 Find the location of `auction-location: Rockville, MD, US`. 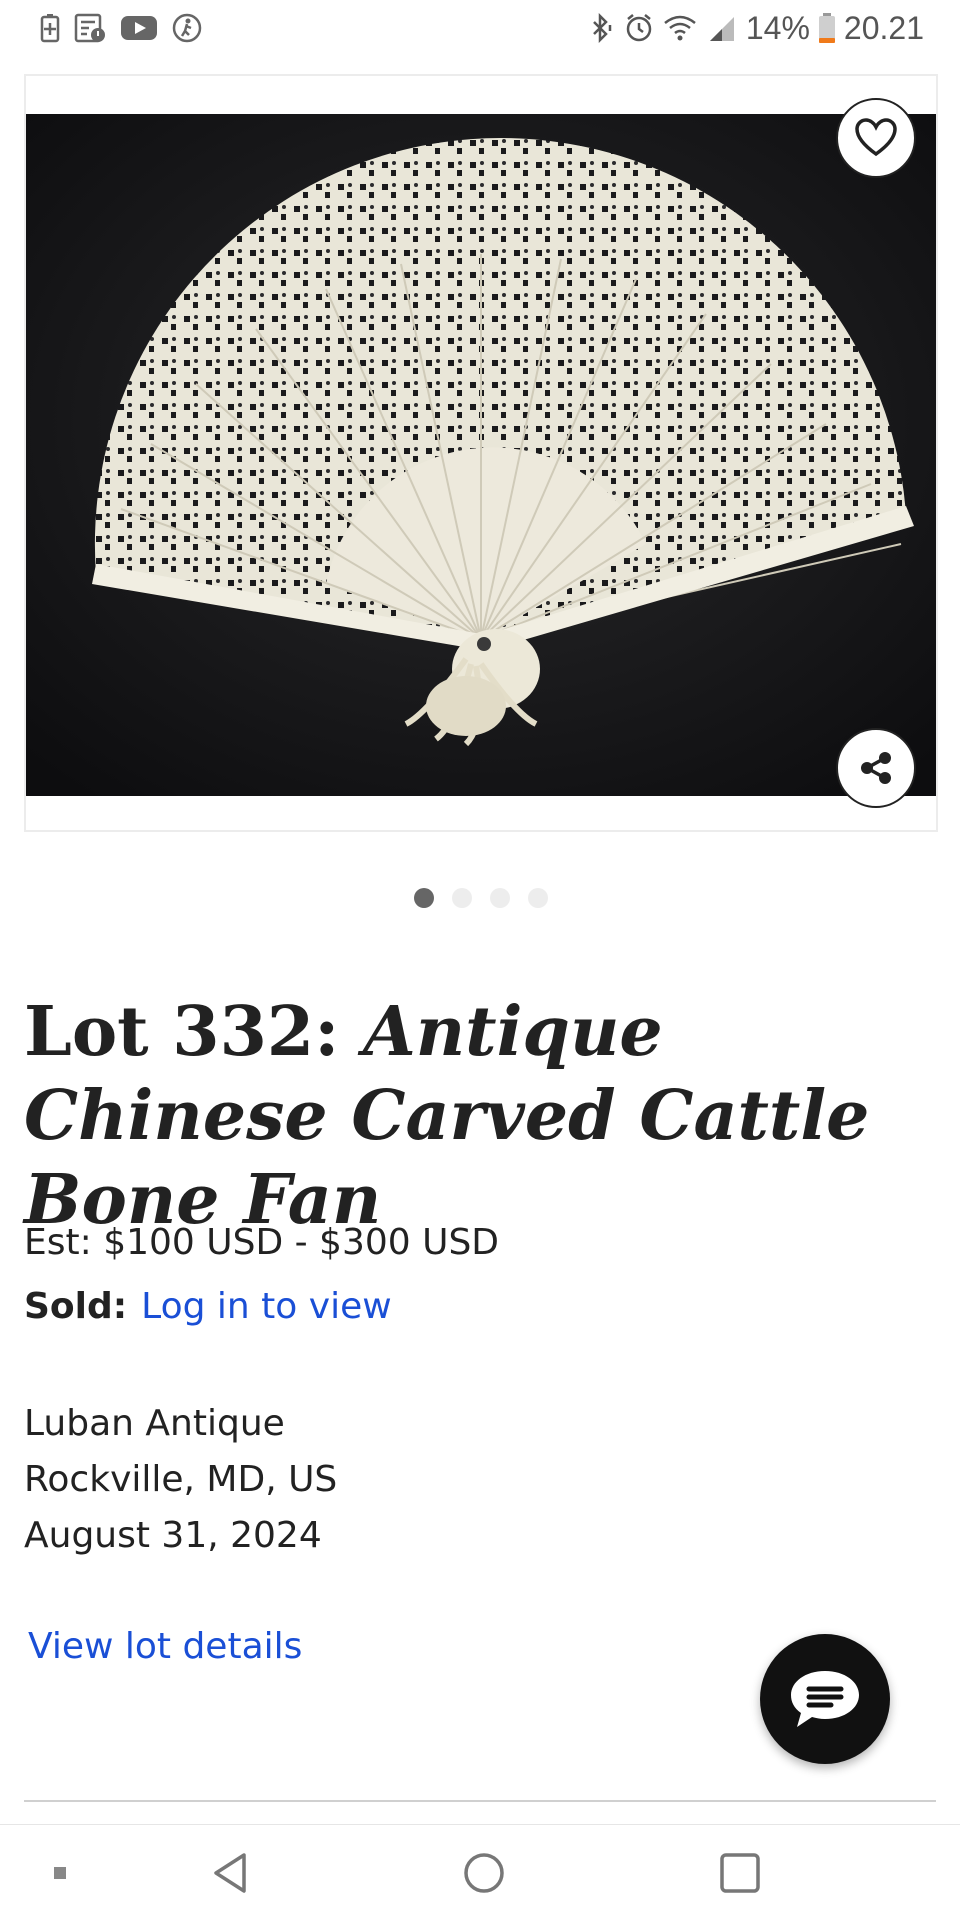

auction-location: Rockville, MD, US is located at coordinates (181, 1479).